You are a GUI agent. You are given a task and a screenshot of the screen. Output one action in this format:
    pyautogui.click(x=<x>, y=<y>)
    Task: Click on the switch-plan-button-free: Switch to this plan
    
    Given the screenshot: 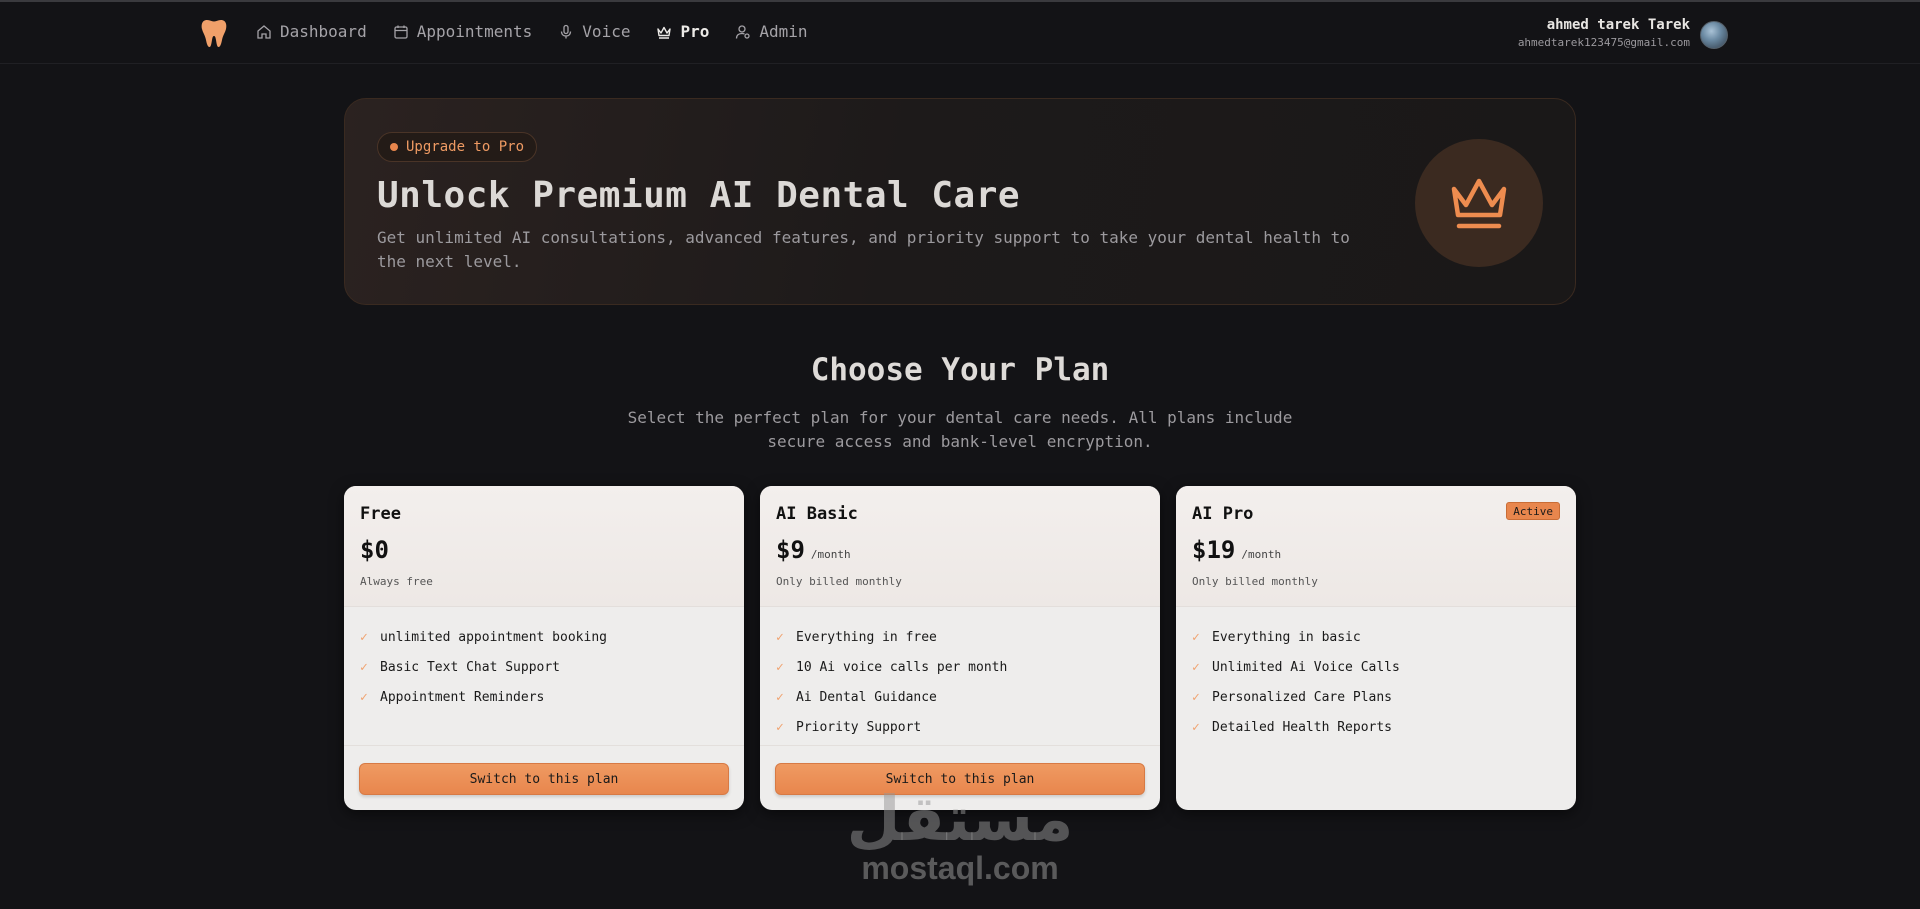 What is the action you would take?
    pyautogui.click(x=544, y=779)
    